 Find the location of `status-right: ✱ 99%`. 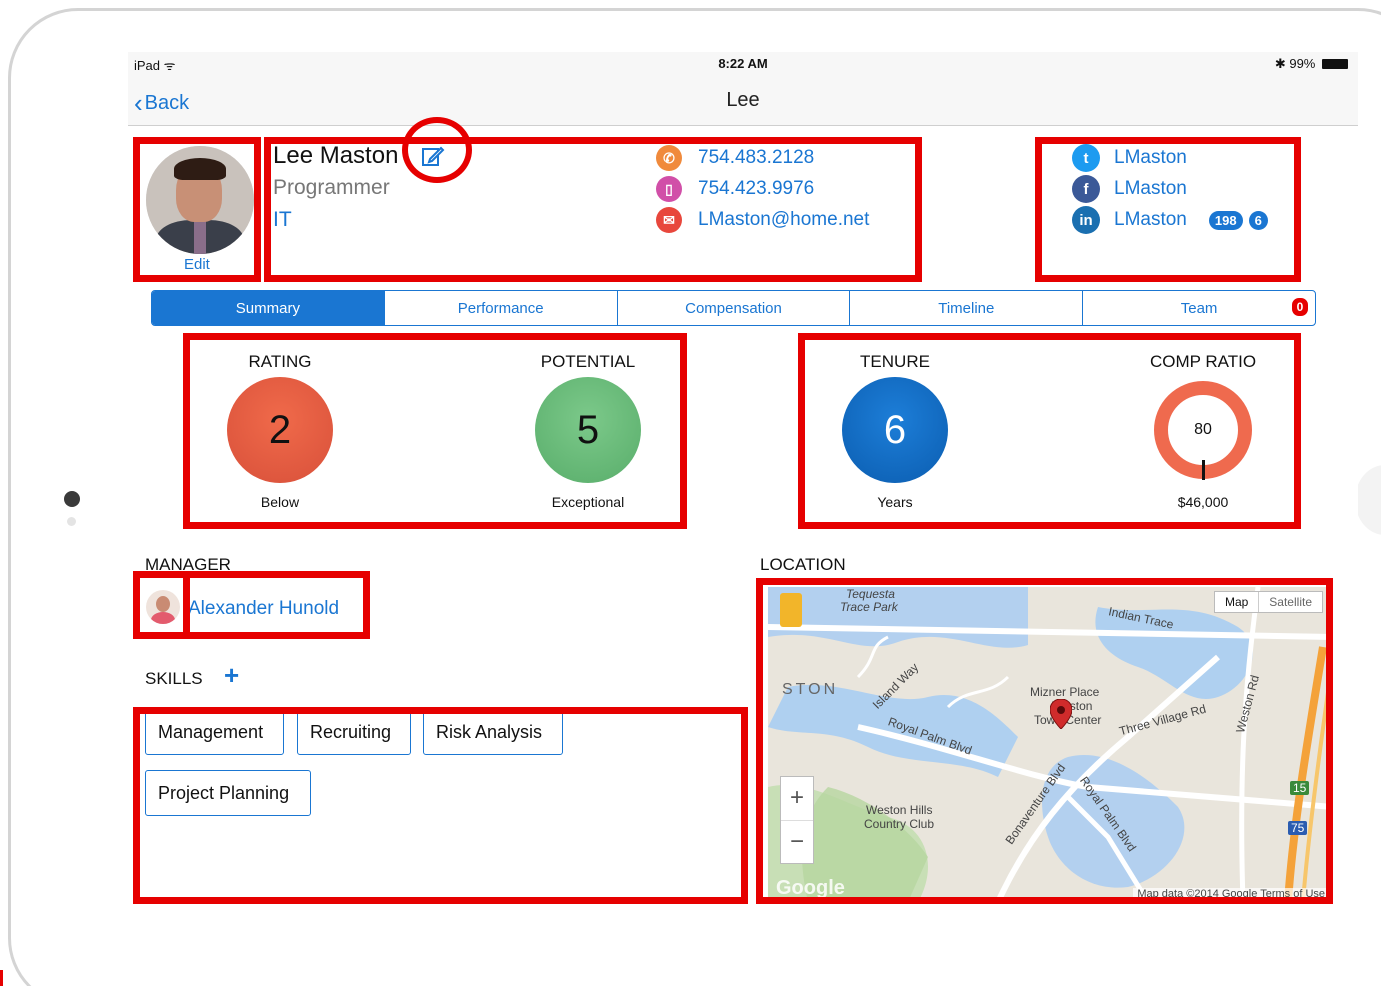

status-right: ✱ 99% is located at coordinates (1311, 64).